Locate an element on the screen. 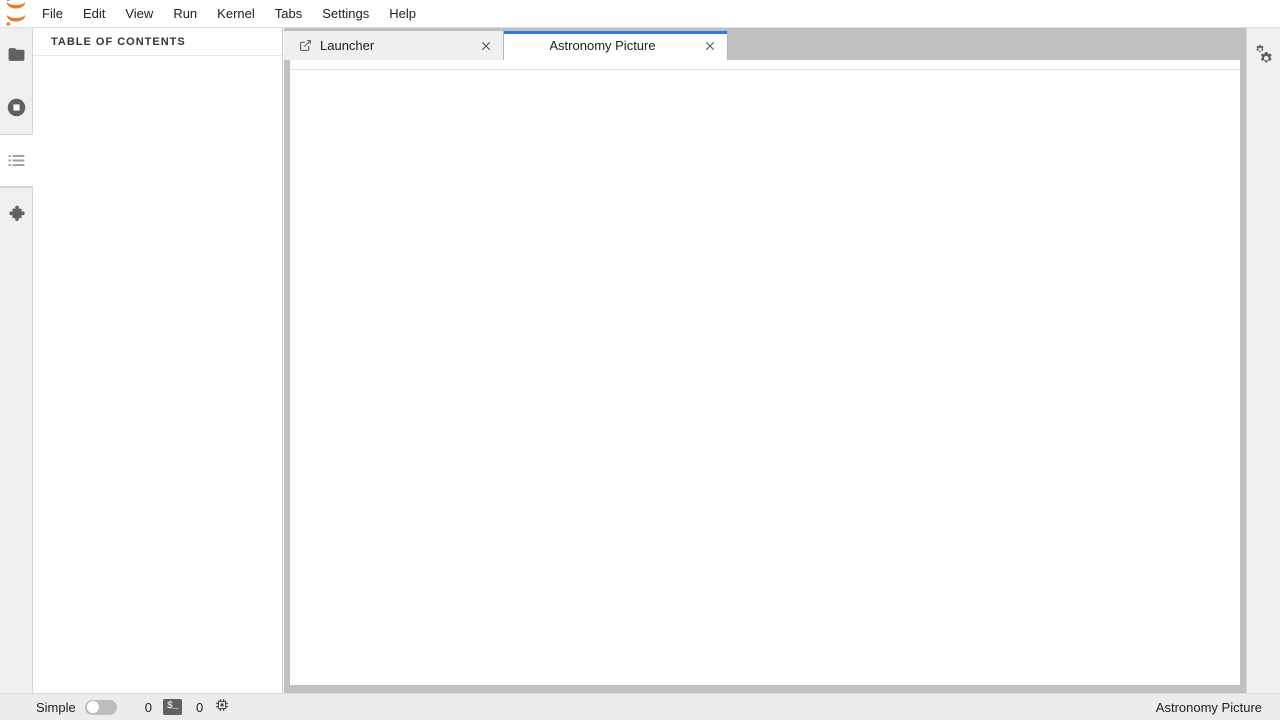  tab-launcher-label: Launcher is located at coordinates (347, 45).